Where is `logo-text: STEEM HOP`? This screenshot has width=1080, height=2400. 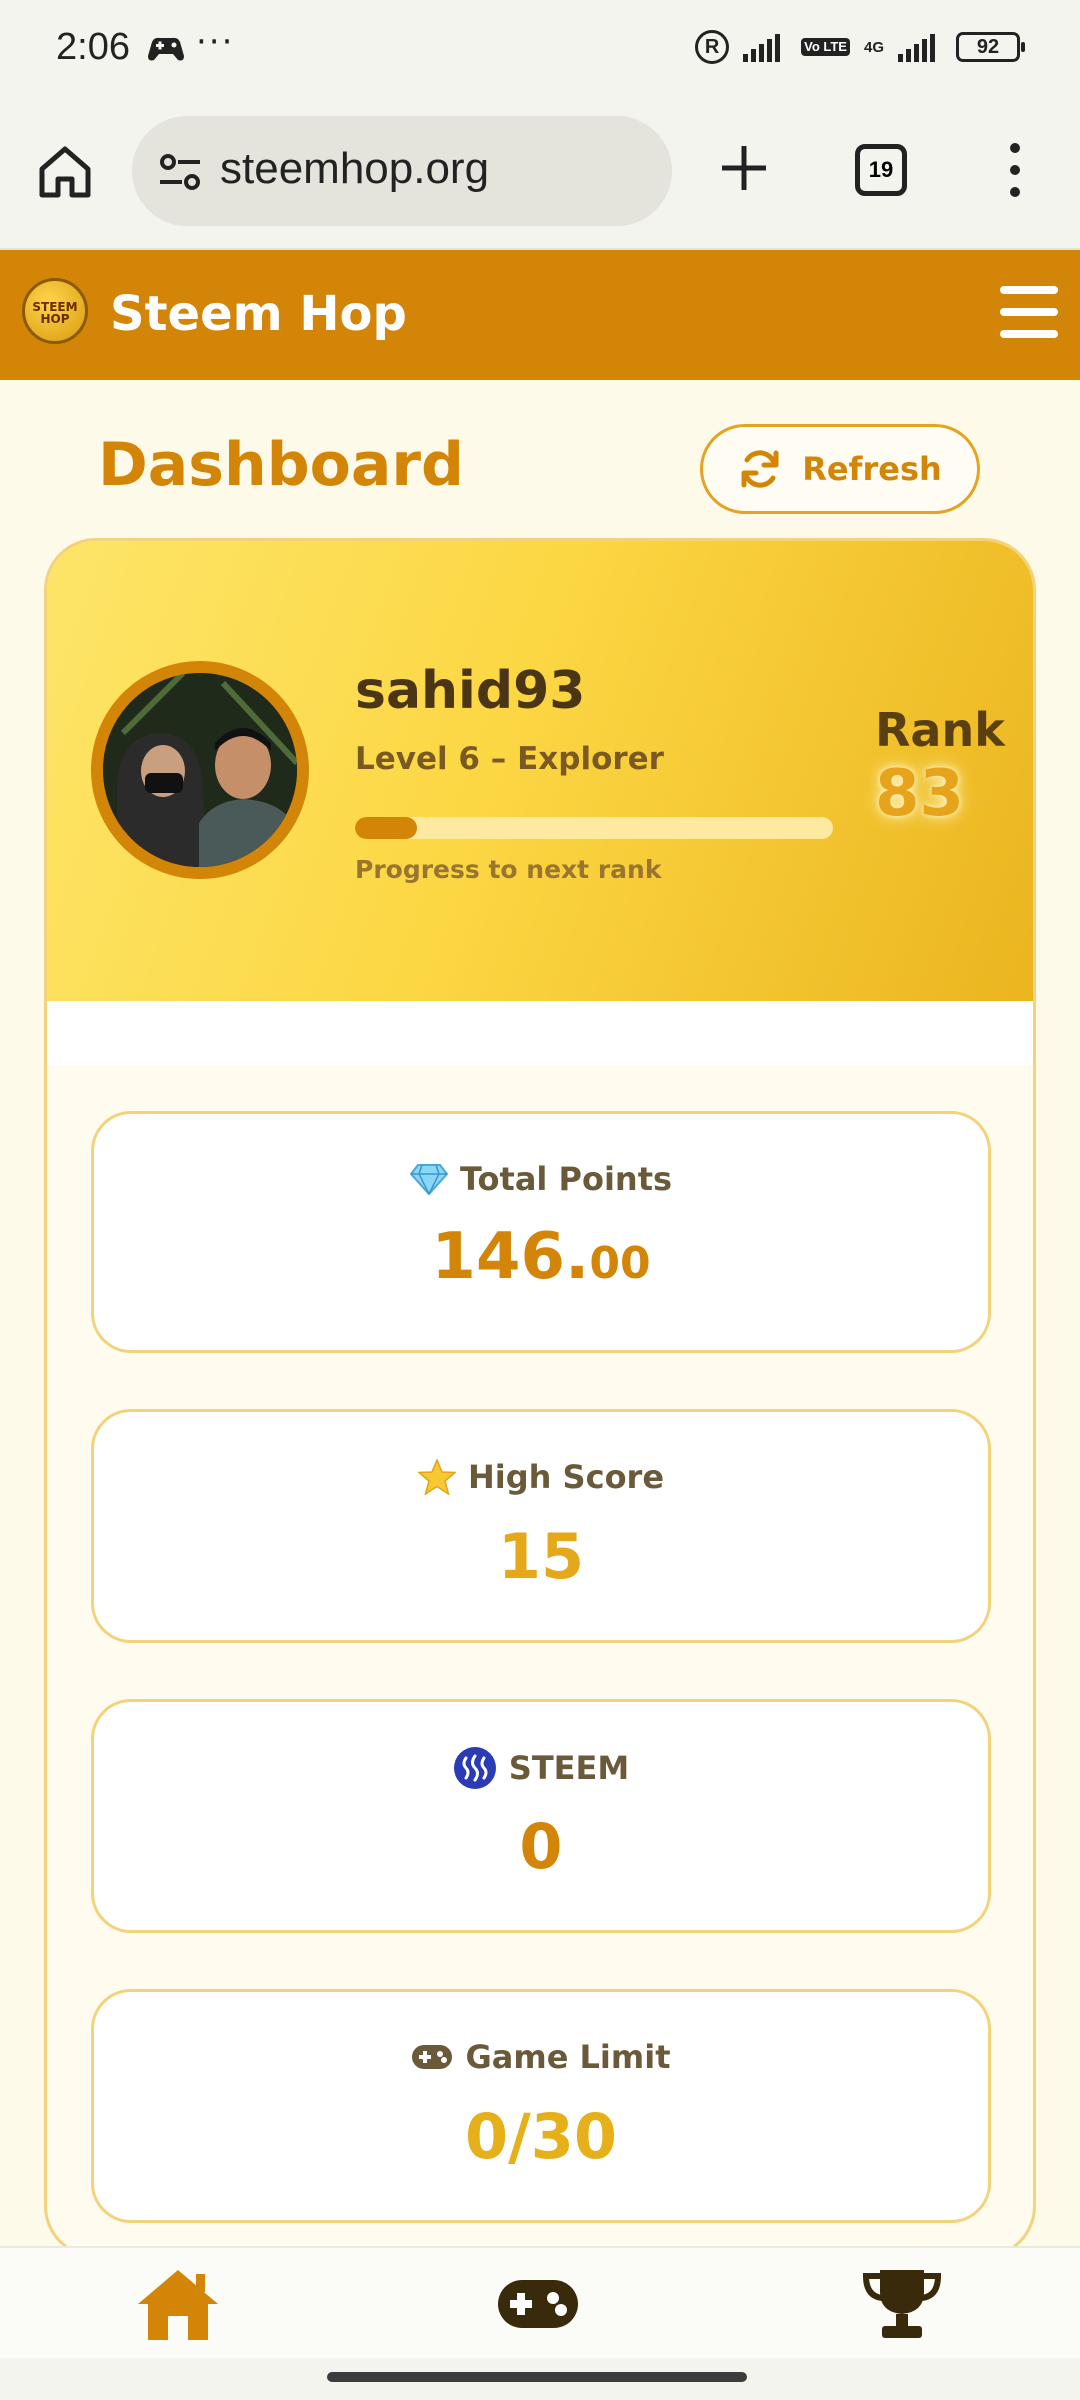 logo-text: STEEM HOP is located at coordinates (55, 313).